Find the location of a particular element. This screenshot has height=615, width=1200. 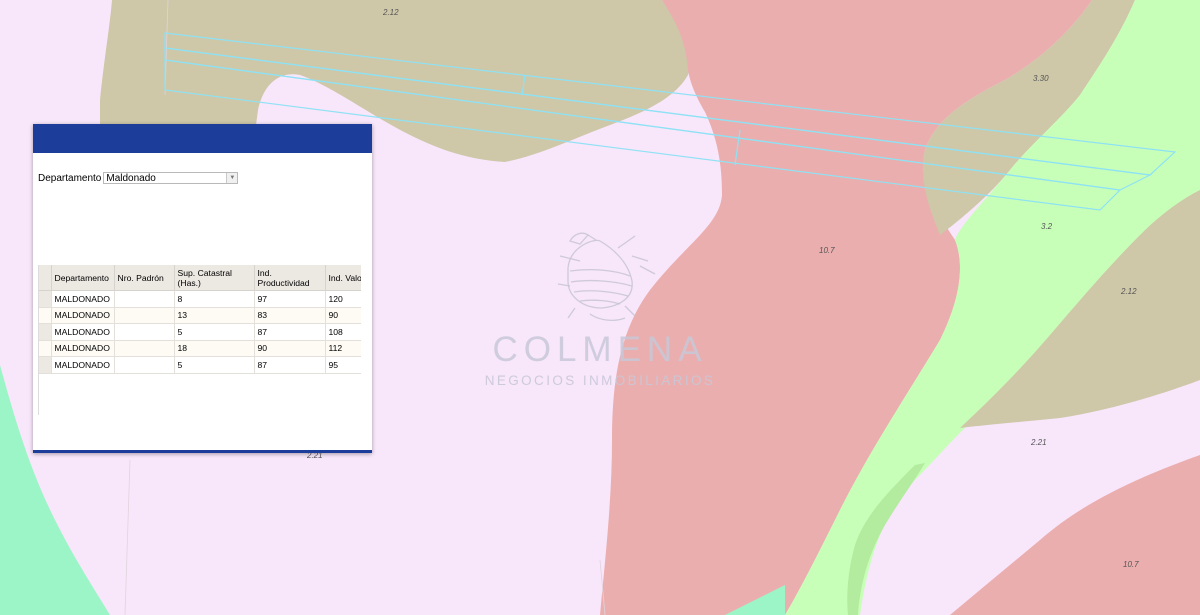

table-row: MALDONADO 5 87 108 is located at coordinates (200, 332).